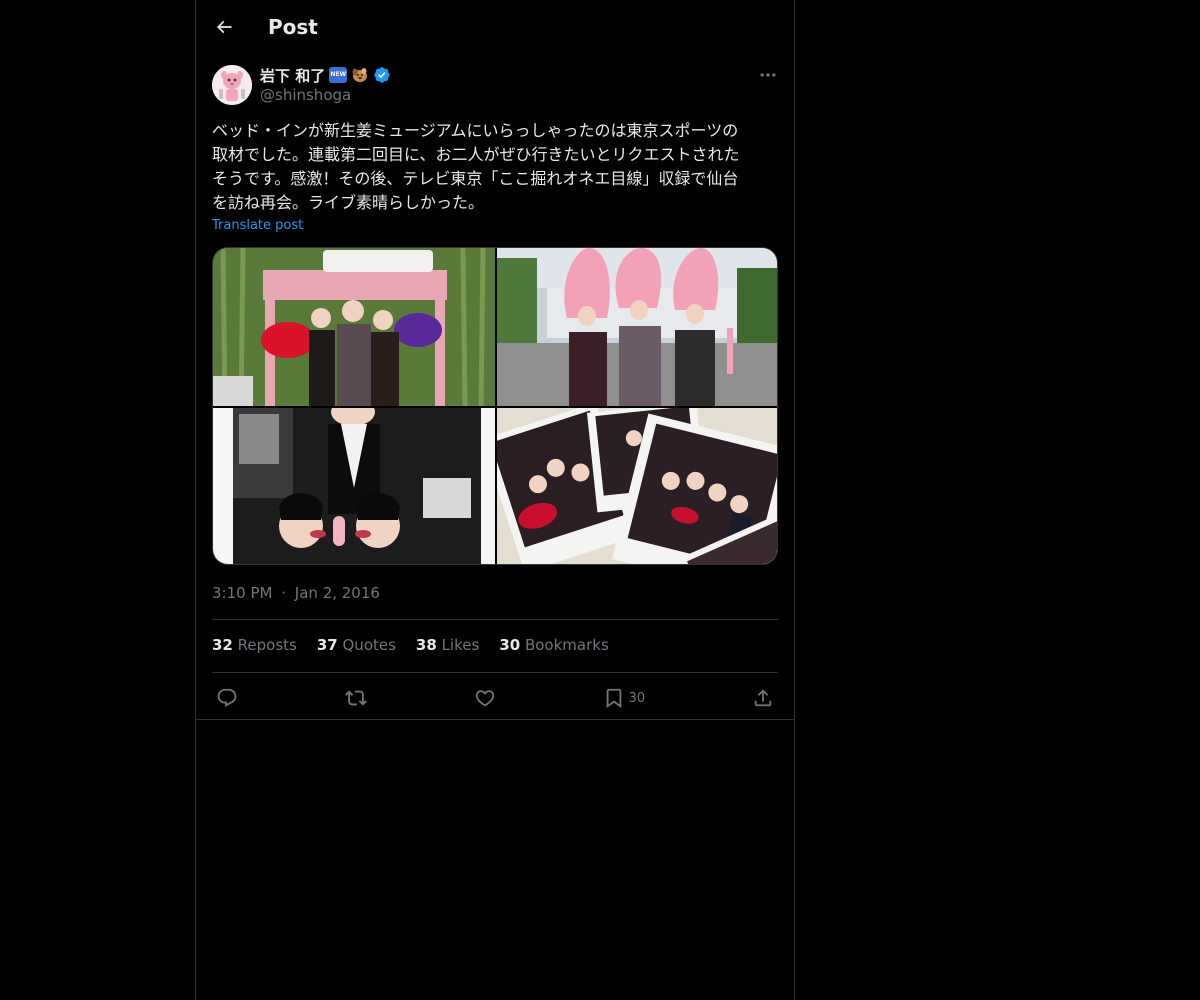 The image size is (1200, 1000). What do you see at coordinates (495, 619) in the screenshot?
I see `divider-top` at bounding box center [495, 619].